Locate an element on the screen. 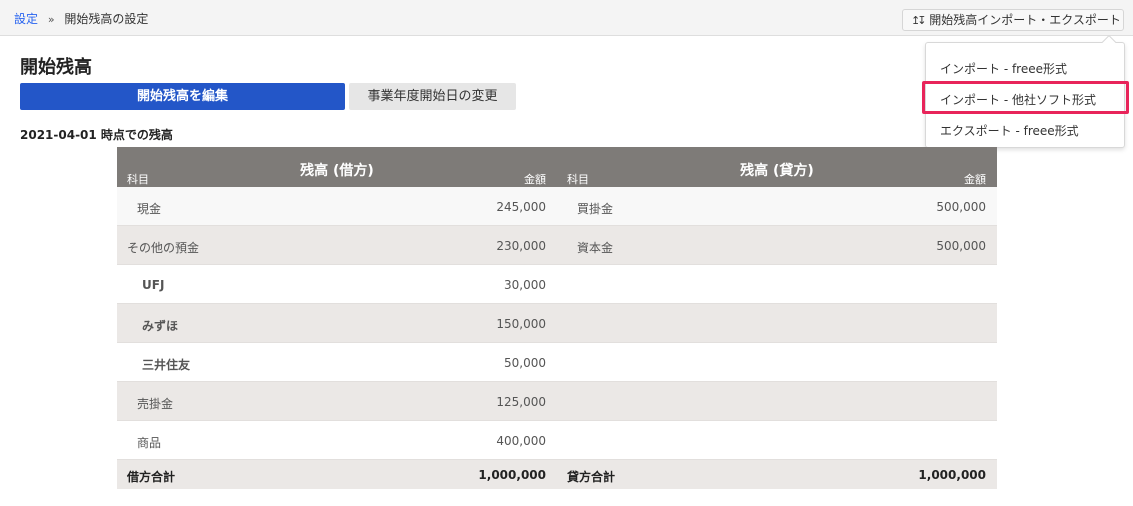  debit-title: 残高 (借方) is located at coordinates (337, 171).